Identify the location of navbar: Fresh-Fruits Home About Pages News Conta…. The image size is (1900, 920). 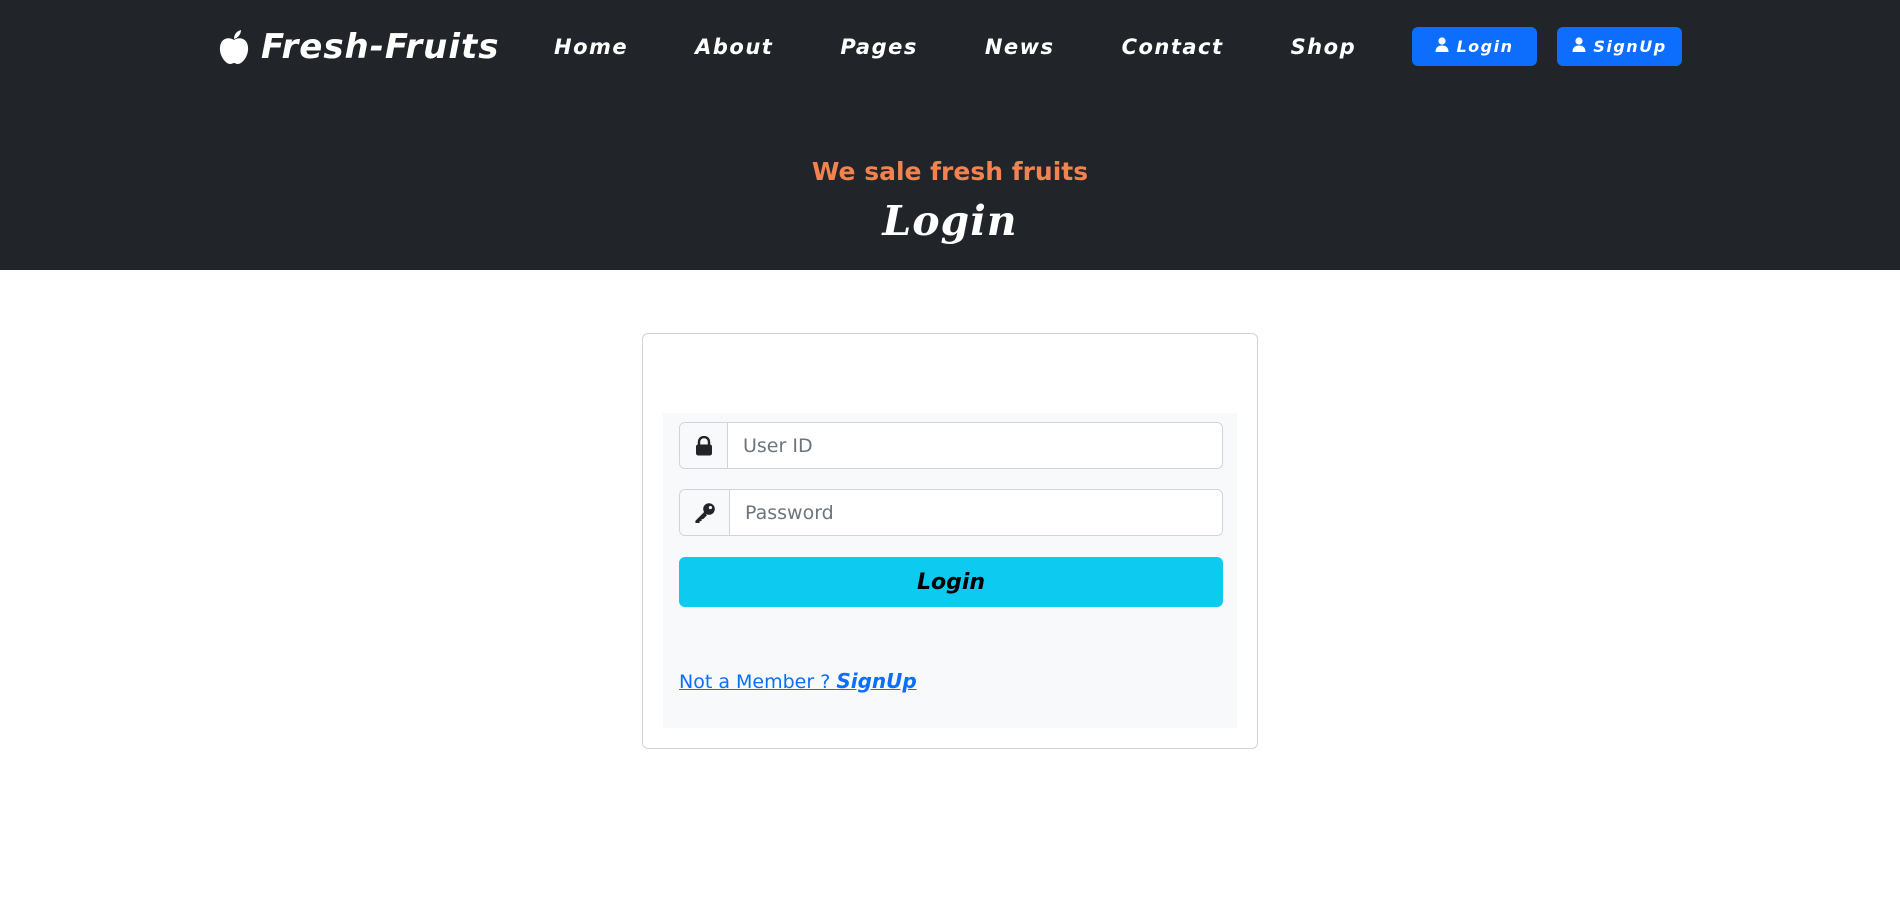
(950, 46).